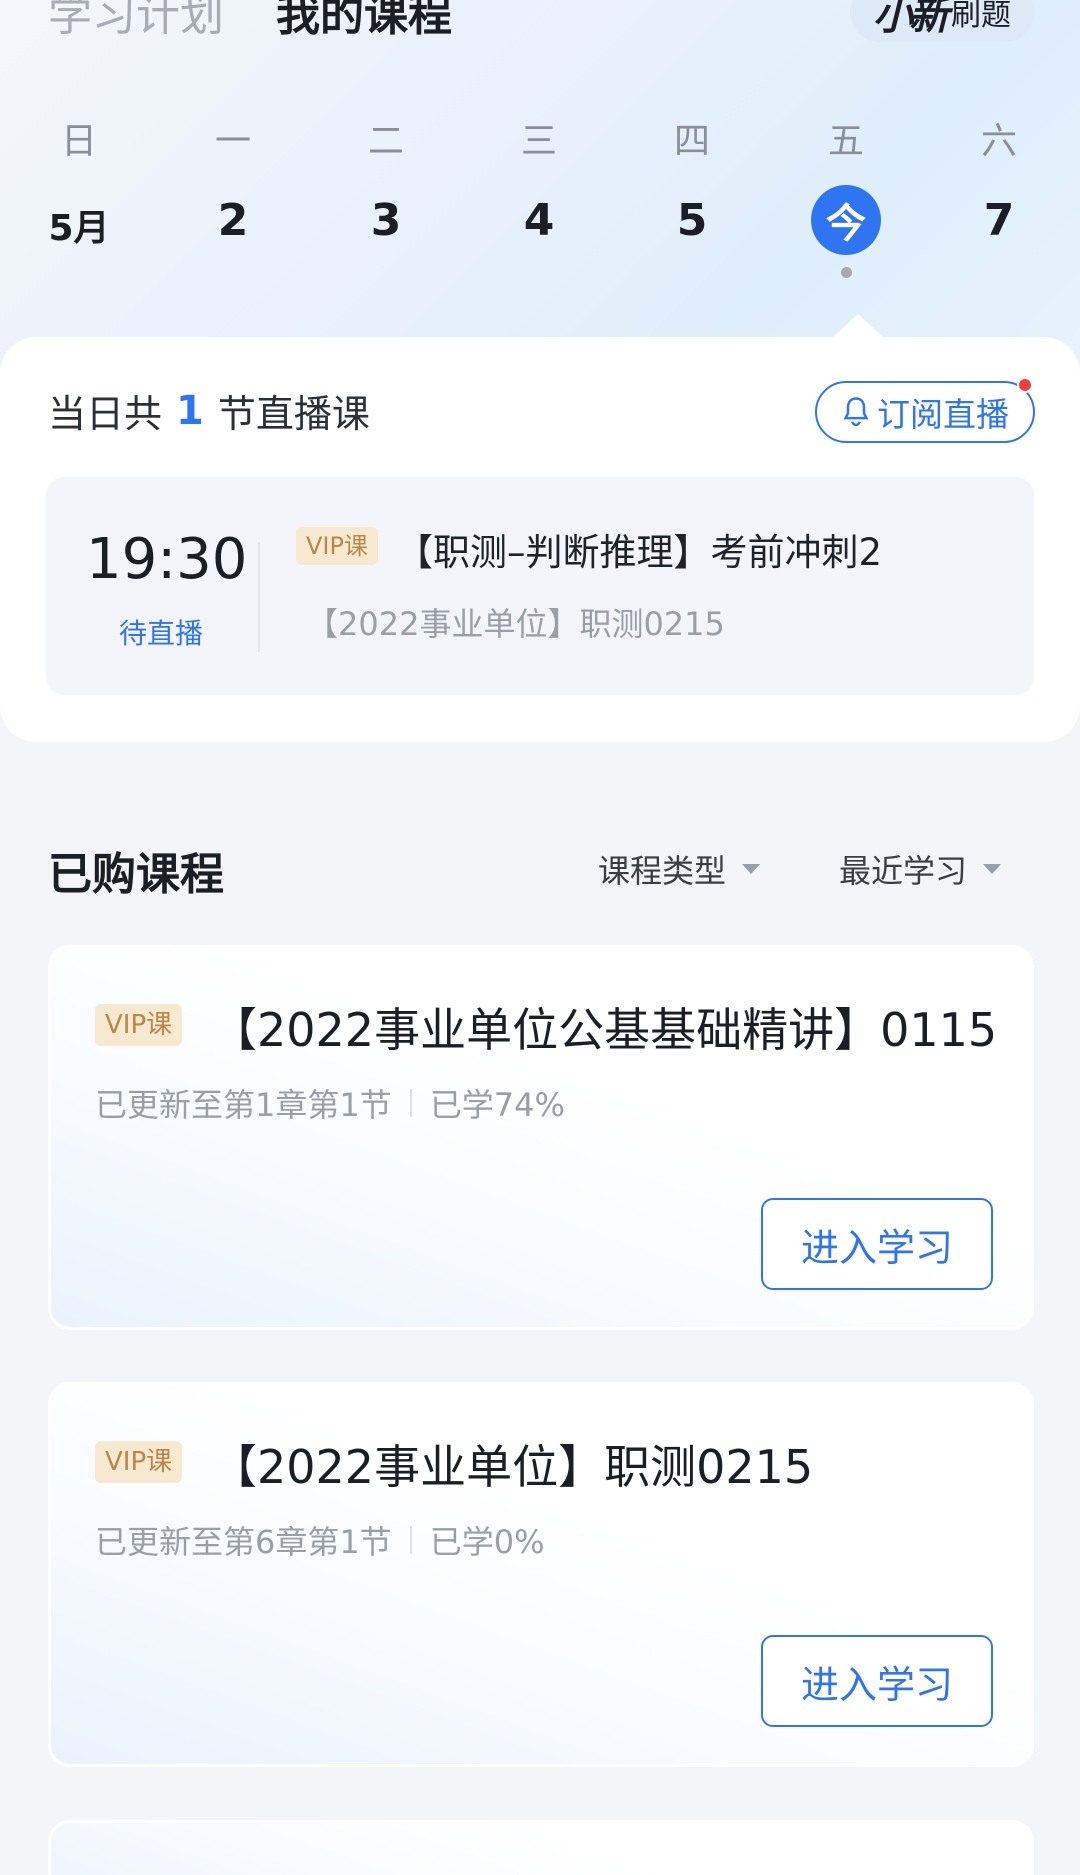 The height and width of the screenshot is (1875, 1080). I want to click on course-meta: 已更新至第6章第1节 已学0%, so click(320, 1540).